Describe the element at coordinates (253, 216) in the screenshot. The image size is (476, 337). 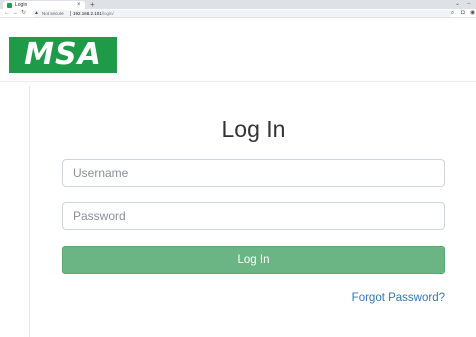
I see `password-input` at that location.